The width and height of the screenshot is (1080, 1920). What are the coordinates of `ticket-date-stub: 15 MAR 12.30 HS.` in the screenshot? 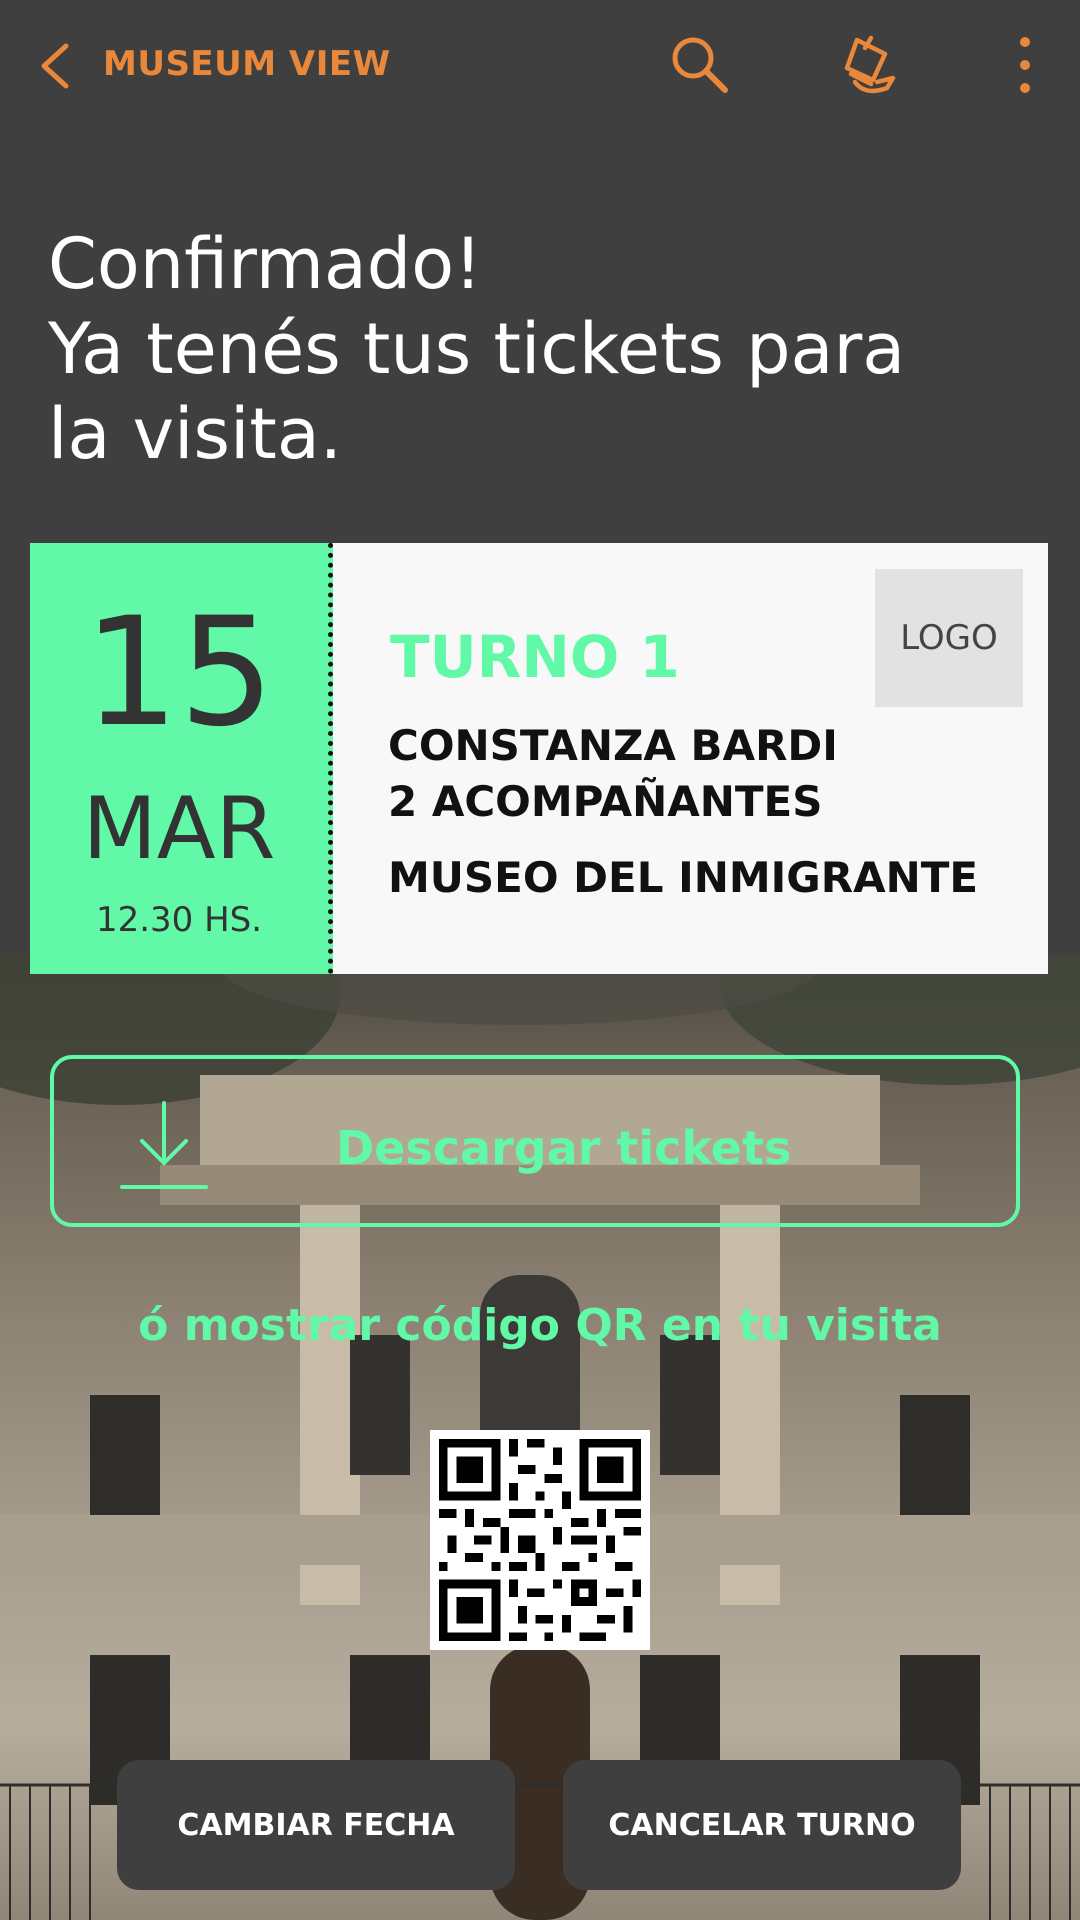 It's located at (181, 758).